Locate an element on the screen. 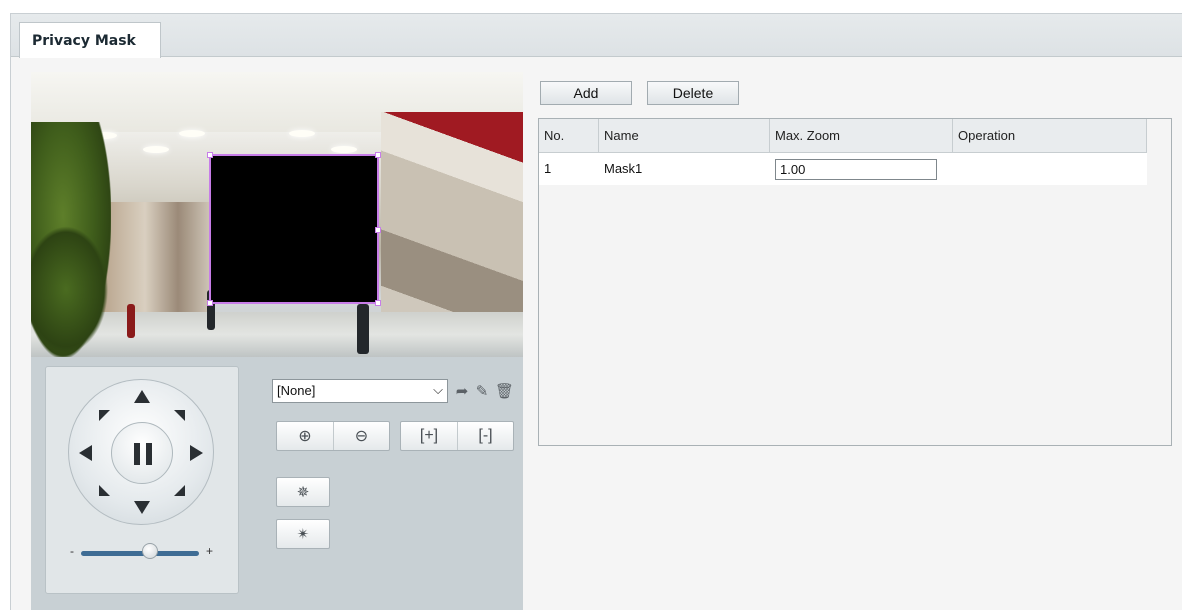  pause-icon is located at coordinates (143, 454).